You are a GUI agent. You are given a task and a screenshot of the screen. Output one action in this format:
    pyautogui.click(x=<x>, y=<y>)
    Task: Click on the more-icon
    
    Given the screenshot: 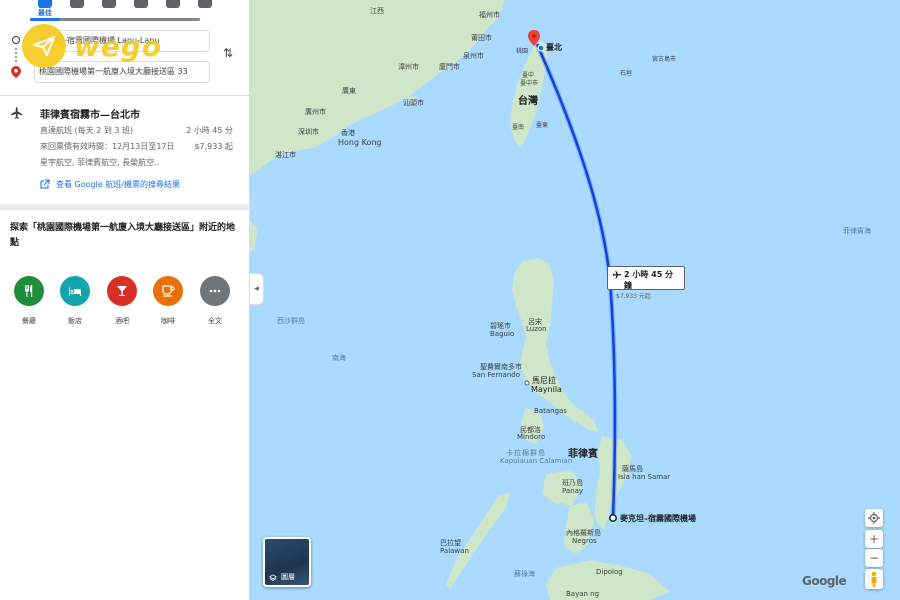 What is the action you would take?
    pyautogui.click(x=215, y=291)
    